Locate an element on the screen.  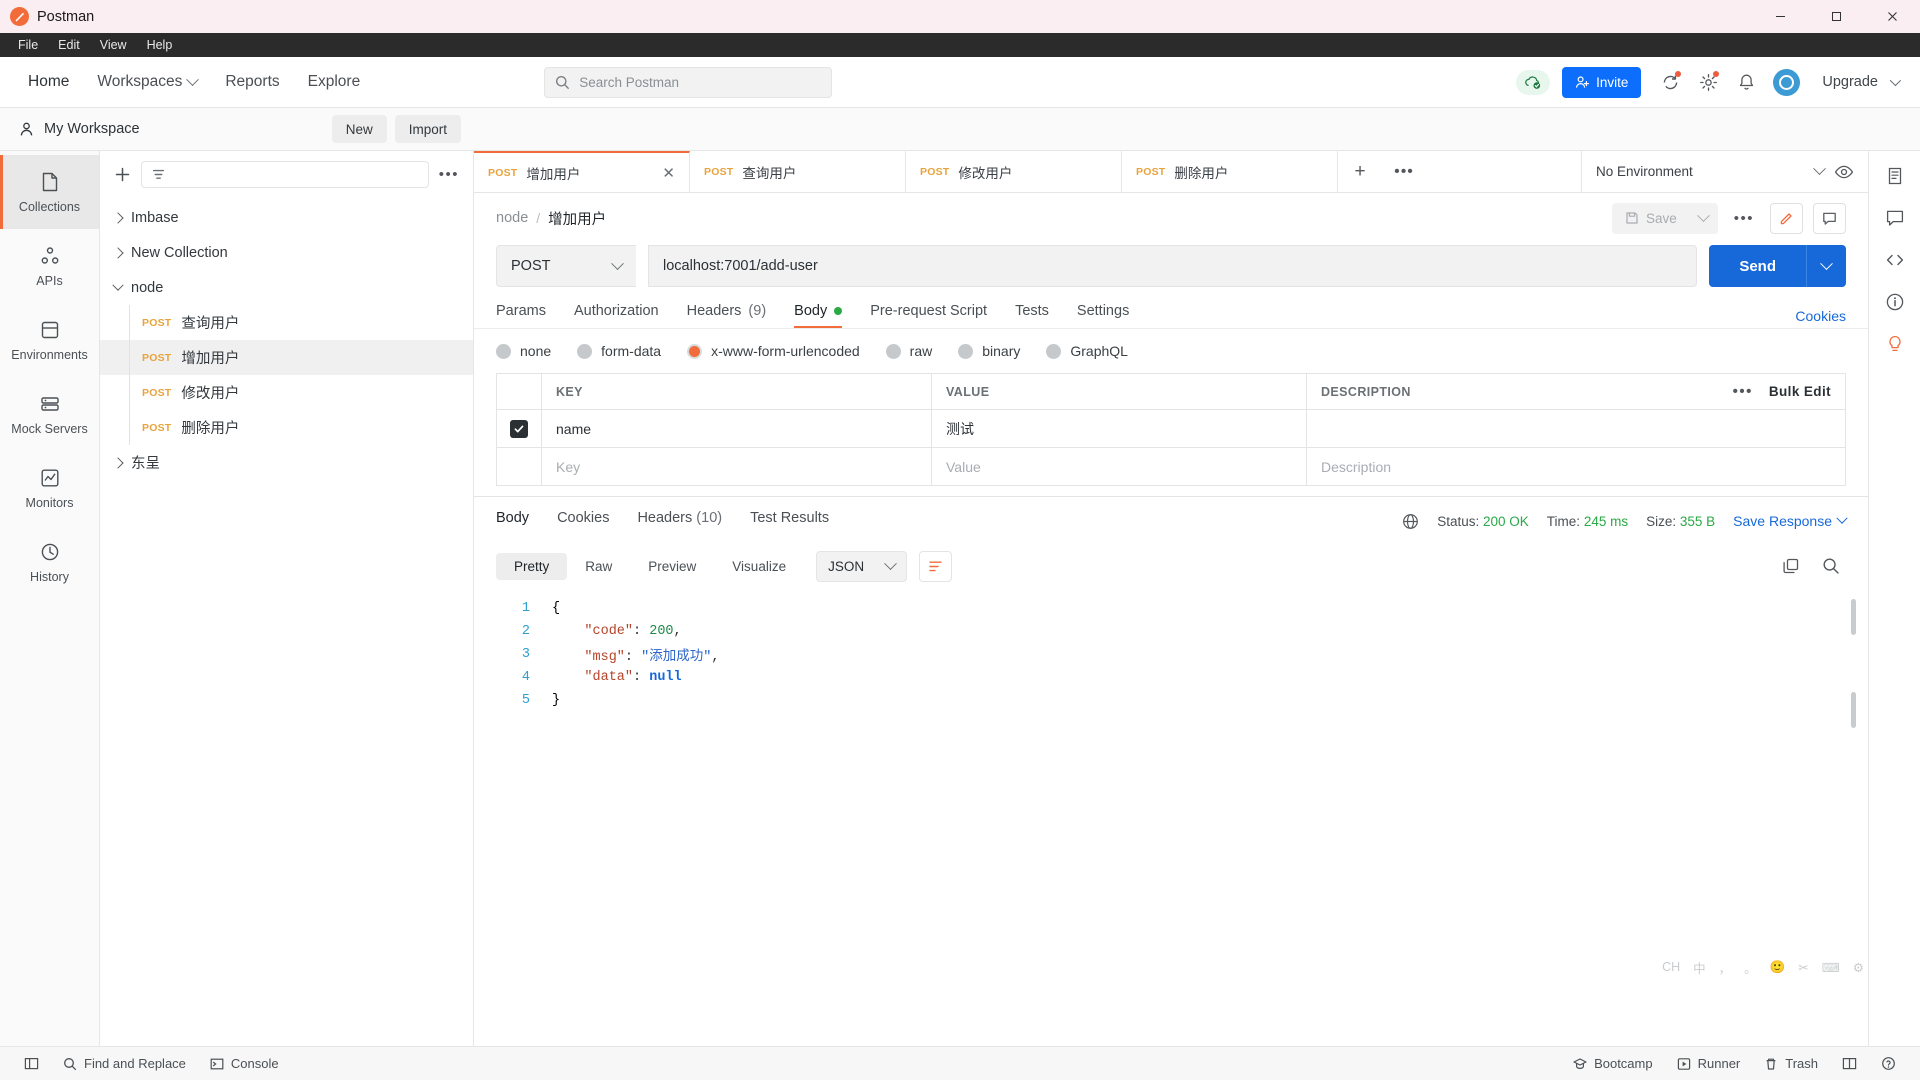
filter-input is located at coordinates (285, 174).